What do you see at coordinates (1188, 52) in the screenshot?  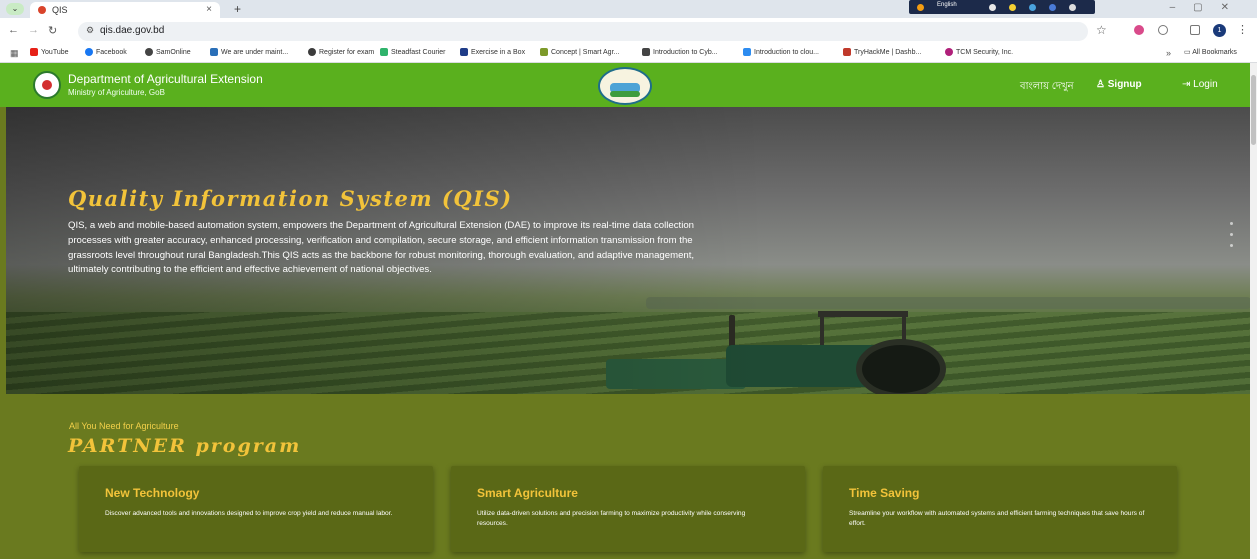 I see `folder-icon: ▭` at bounding box center [1188, 52].